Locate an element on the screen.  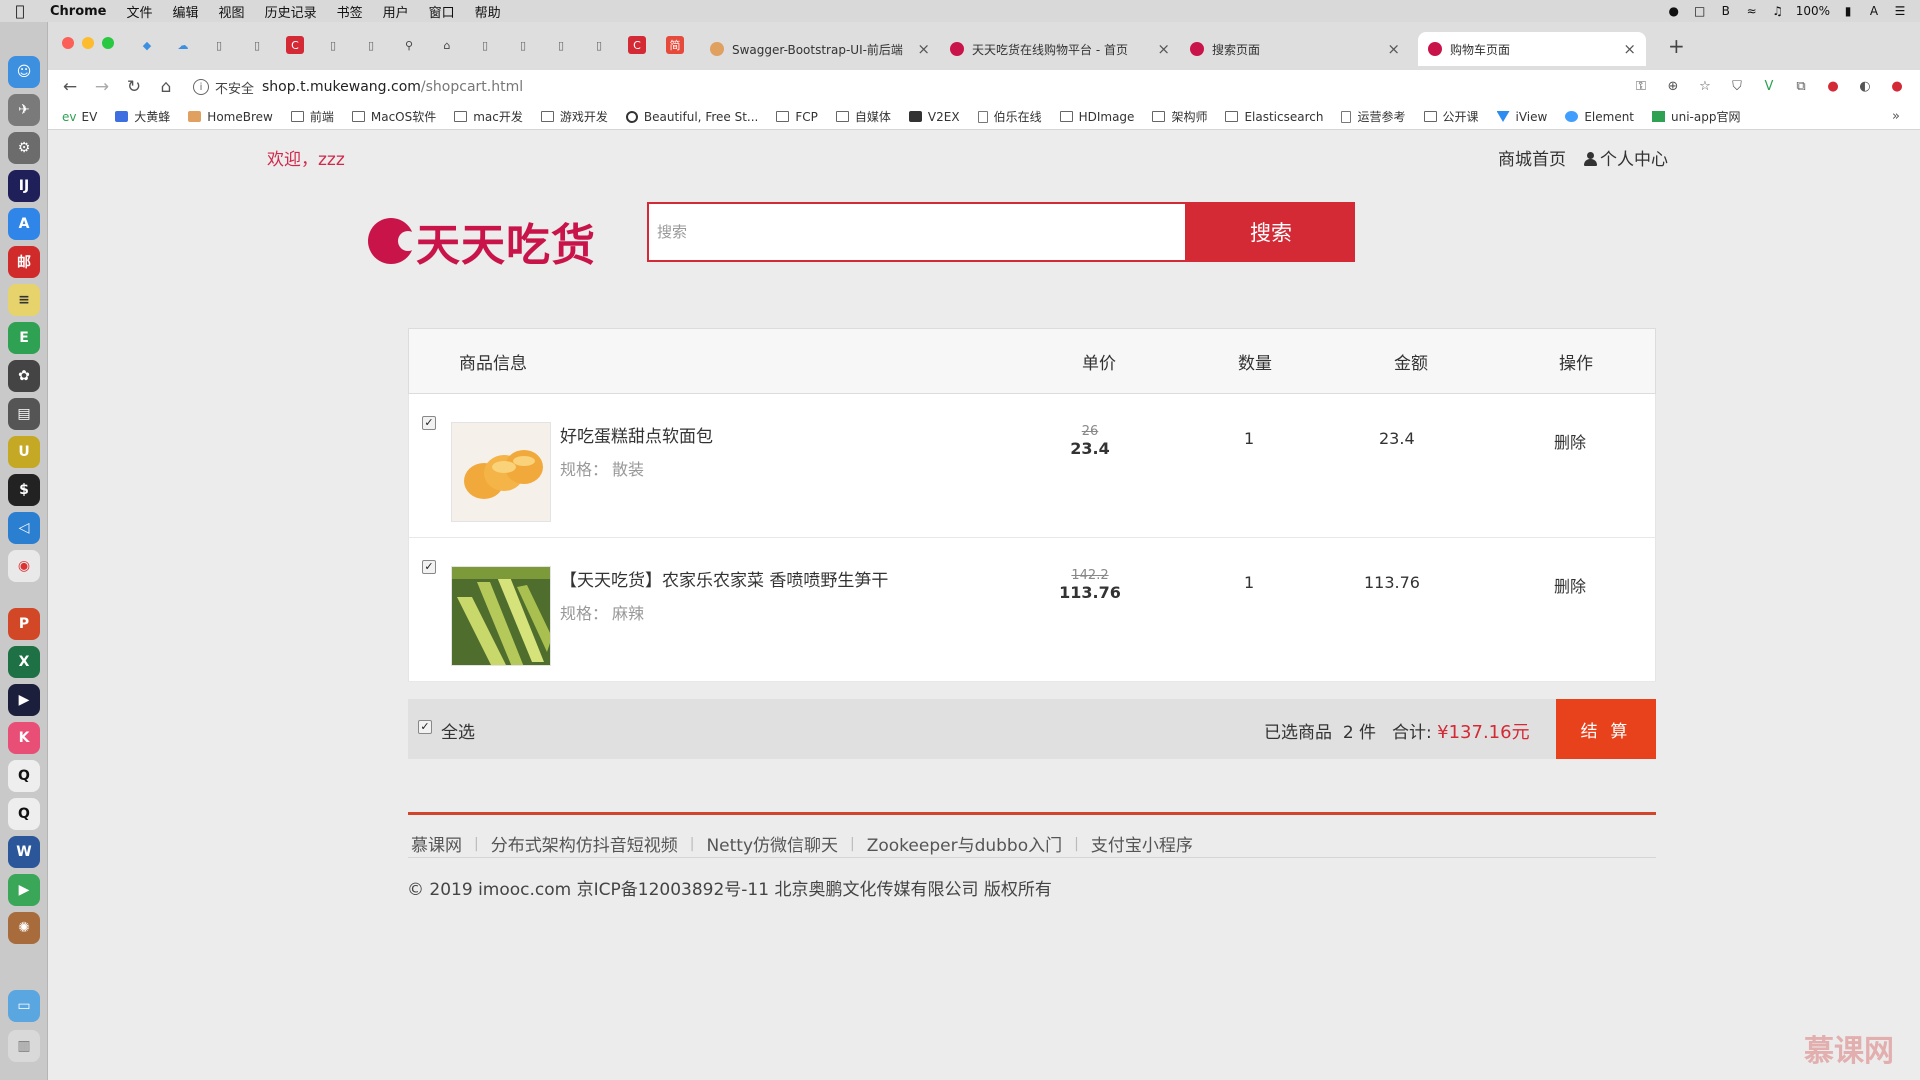
footer-link: 分布式架构仿抖音短视频 is located at coordinates (584, 843).